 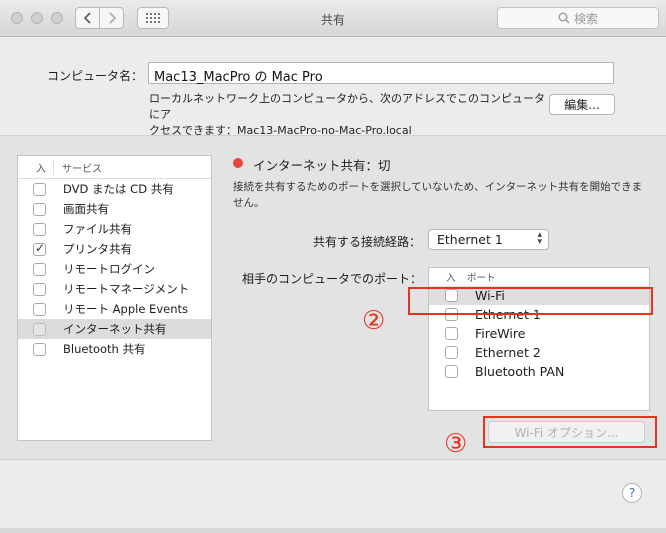 I want to click on service-item-internet-sharing: インターネット共有, so click(x=114, y=329).